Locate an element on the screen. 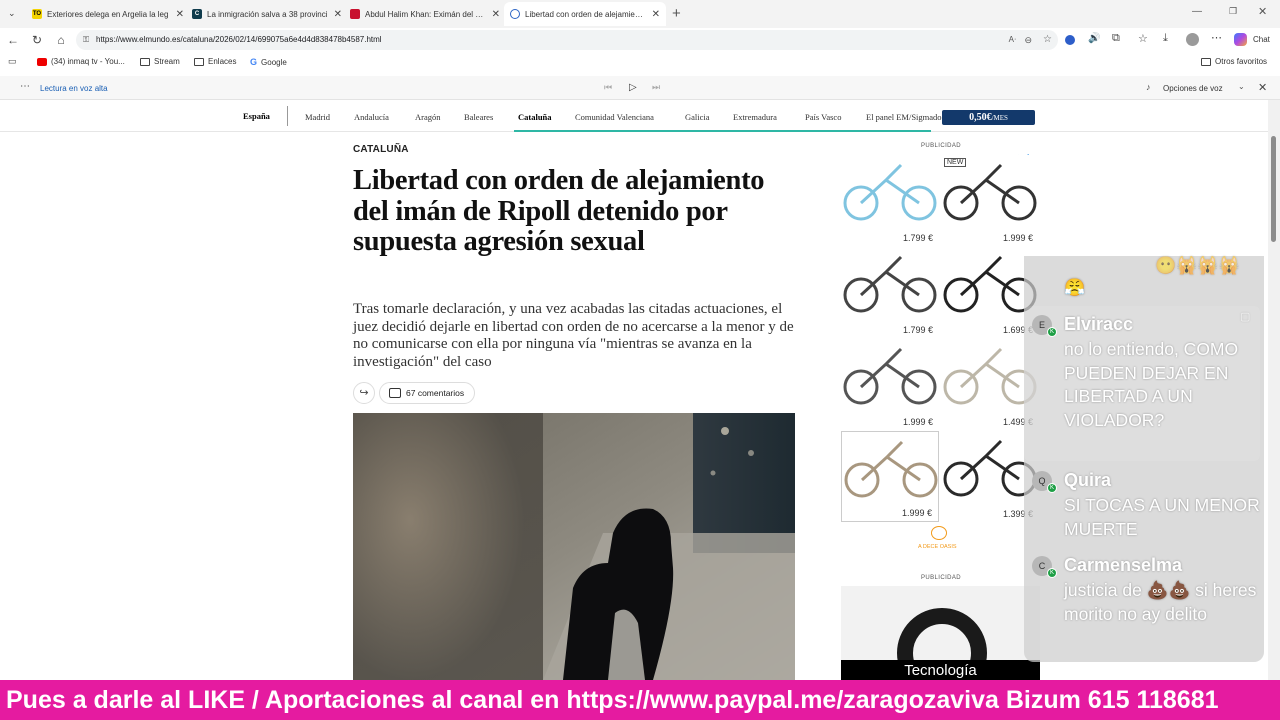 The height and width of the screenshot is (720, 1280). brand-logo-icon is located at coordinates (939, 533).